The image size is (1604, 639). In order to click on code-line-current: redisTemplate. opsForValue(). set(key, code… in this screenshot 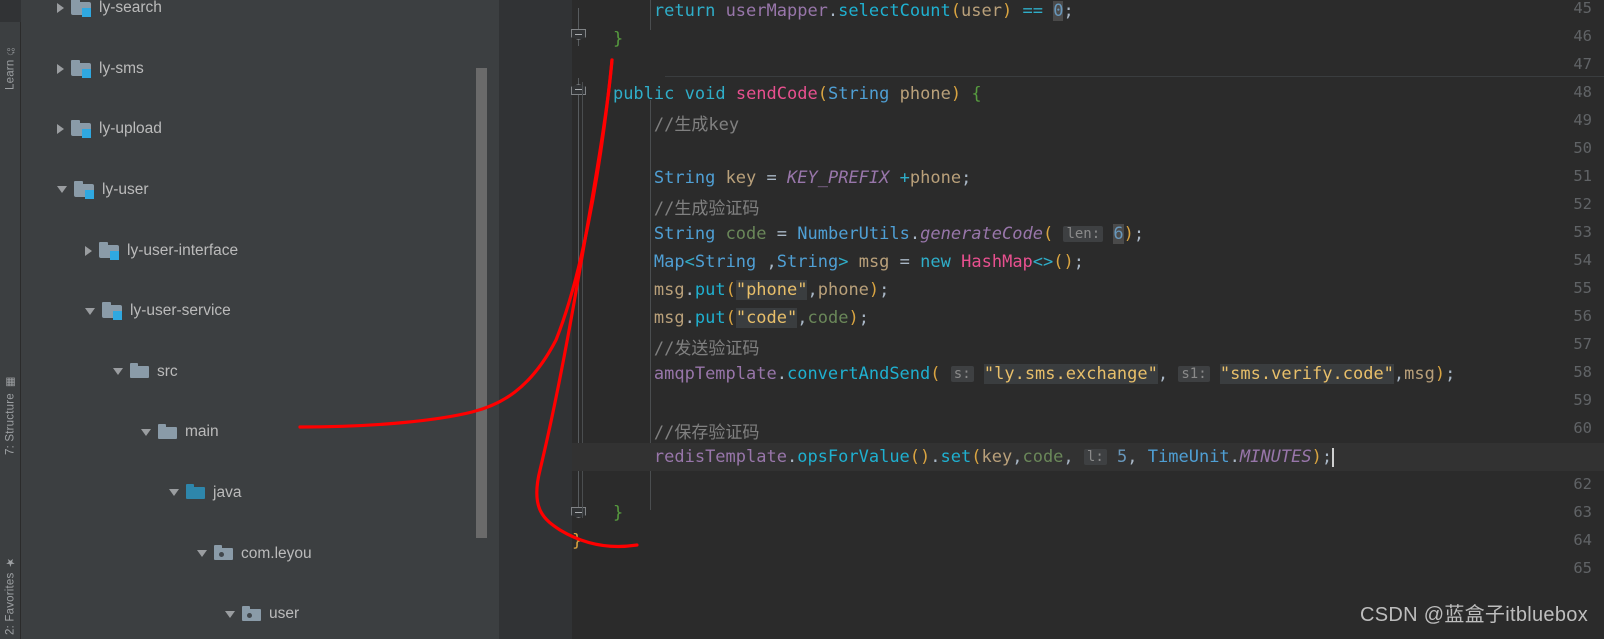, I will do `click(1088, 457)`.